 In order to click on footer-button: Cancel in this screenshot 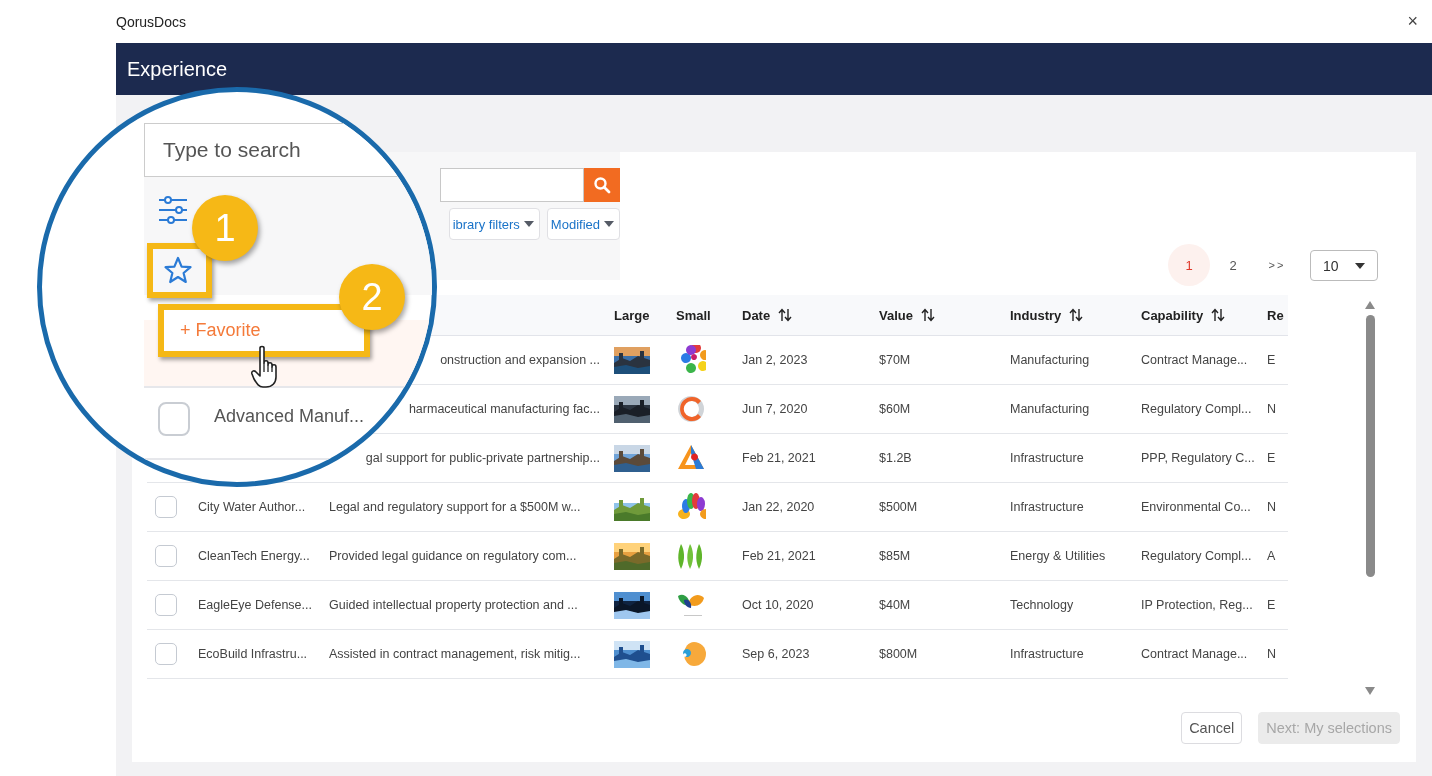, I will do `click(1212, 728)`.